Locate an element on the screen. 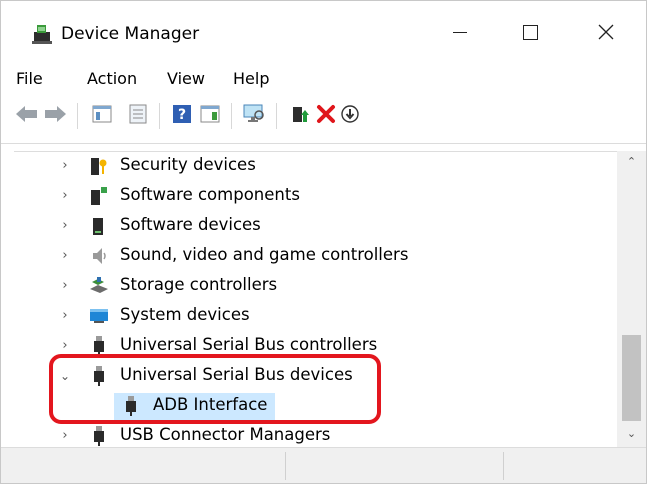 The width and height of the screenshot is (647, 484). tree-row-label: Software devices is located at coordinates (190, 224).